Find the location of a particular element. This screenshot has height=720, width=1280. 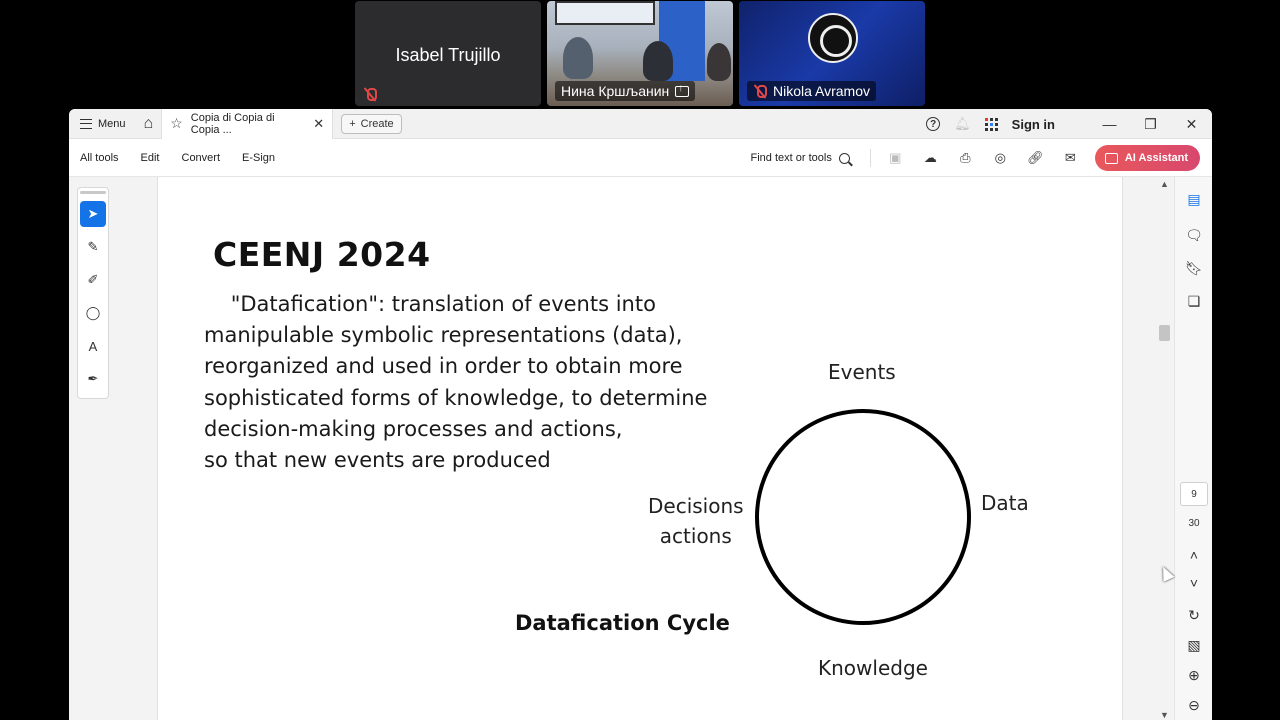

cycle-label-data: Data is located at coordinates (1005, 503).